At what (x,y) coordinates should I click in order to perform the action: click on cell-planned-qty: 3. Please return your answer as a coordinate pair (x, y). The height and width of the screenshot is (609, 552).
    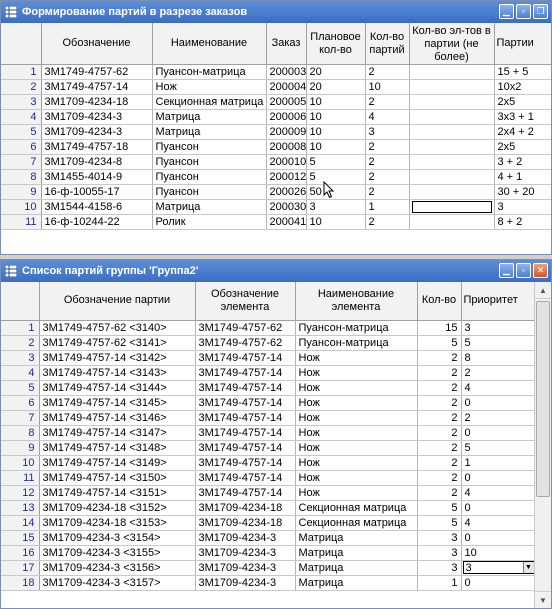
    Looking at the image, I should click on (336, 207).